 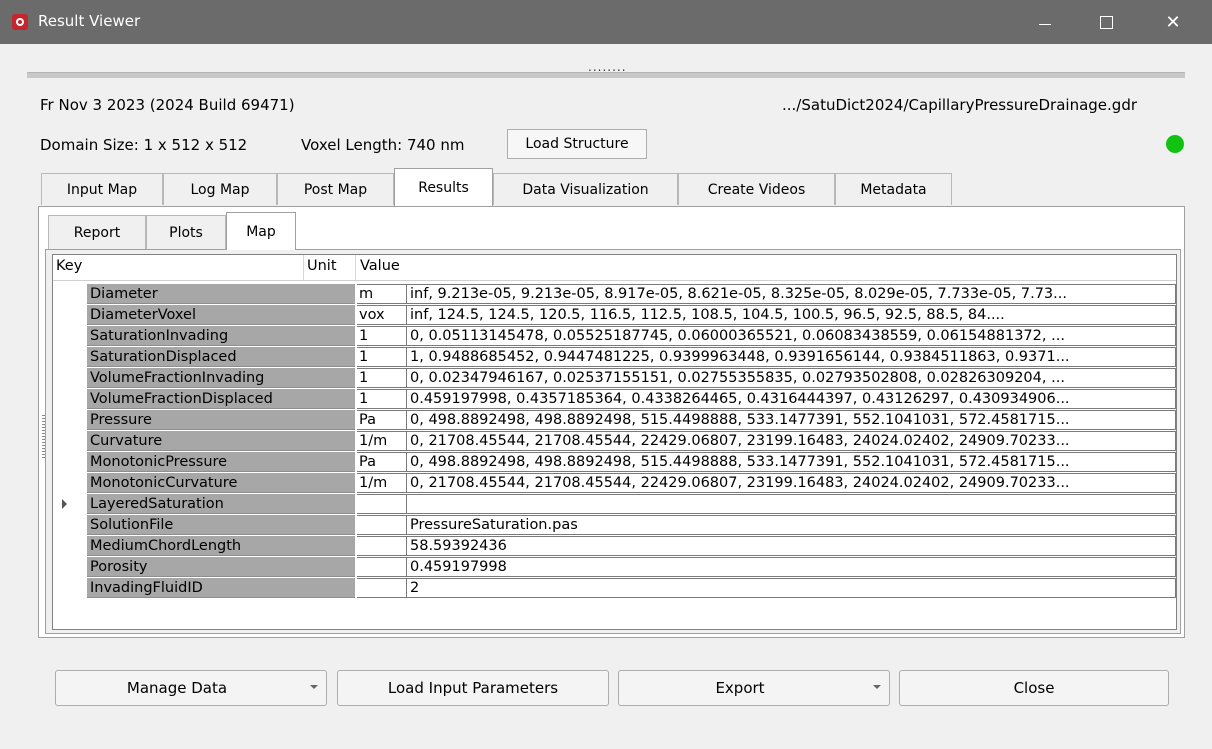 I want to click on tab-results: Results, so click(x=443, y=187).